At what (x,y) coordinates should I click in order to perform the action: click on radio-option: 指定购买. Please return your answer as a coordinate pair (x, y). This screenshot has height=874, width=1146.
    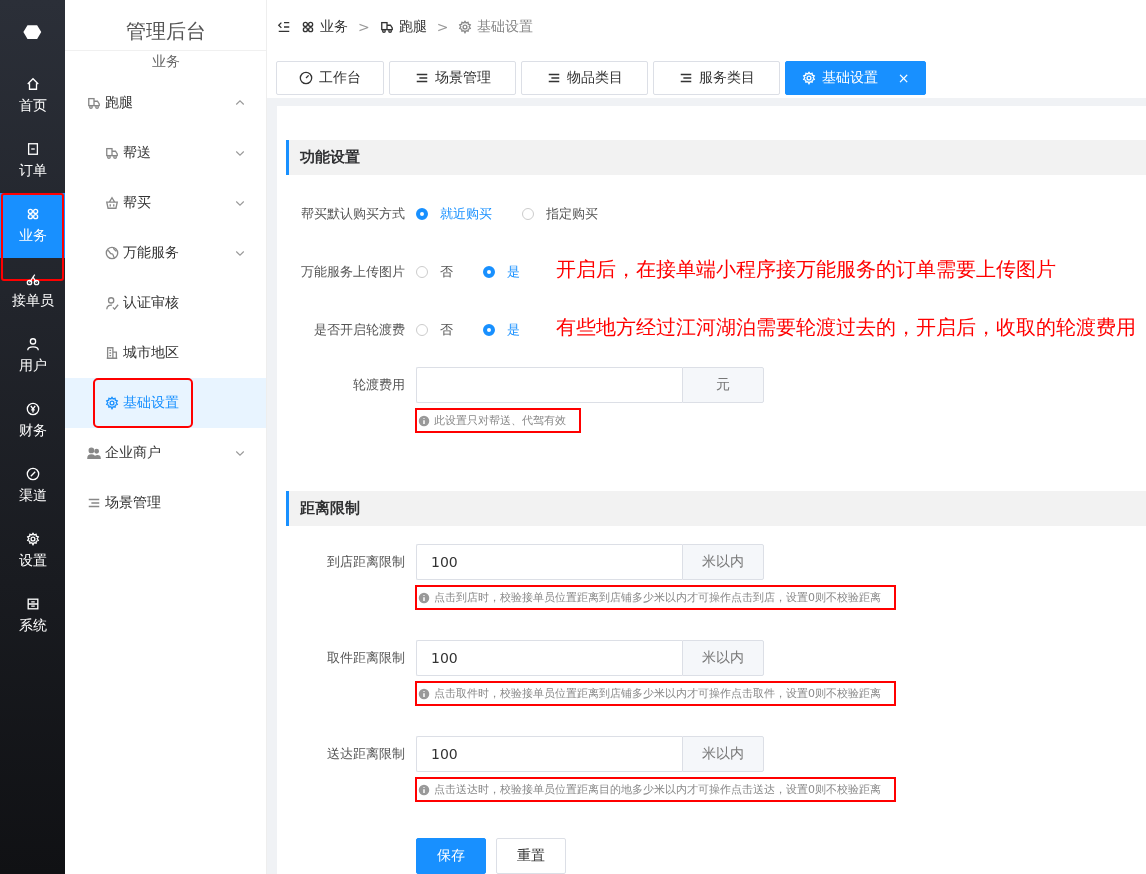
    Looking at the image, I should click on (560, 214).